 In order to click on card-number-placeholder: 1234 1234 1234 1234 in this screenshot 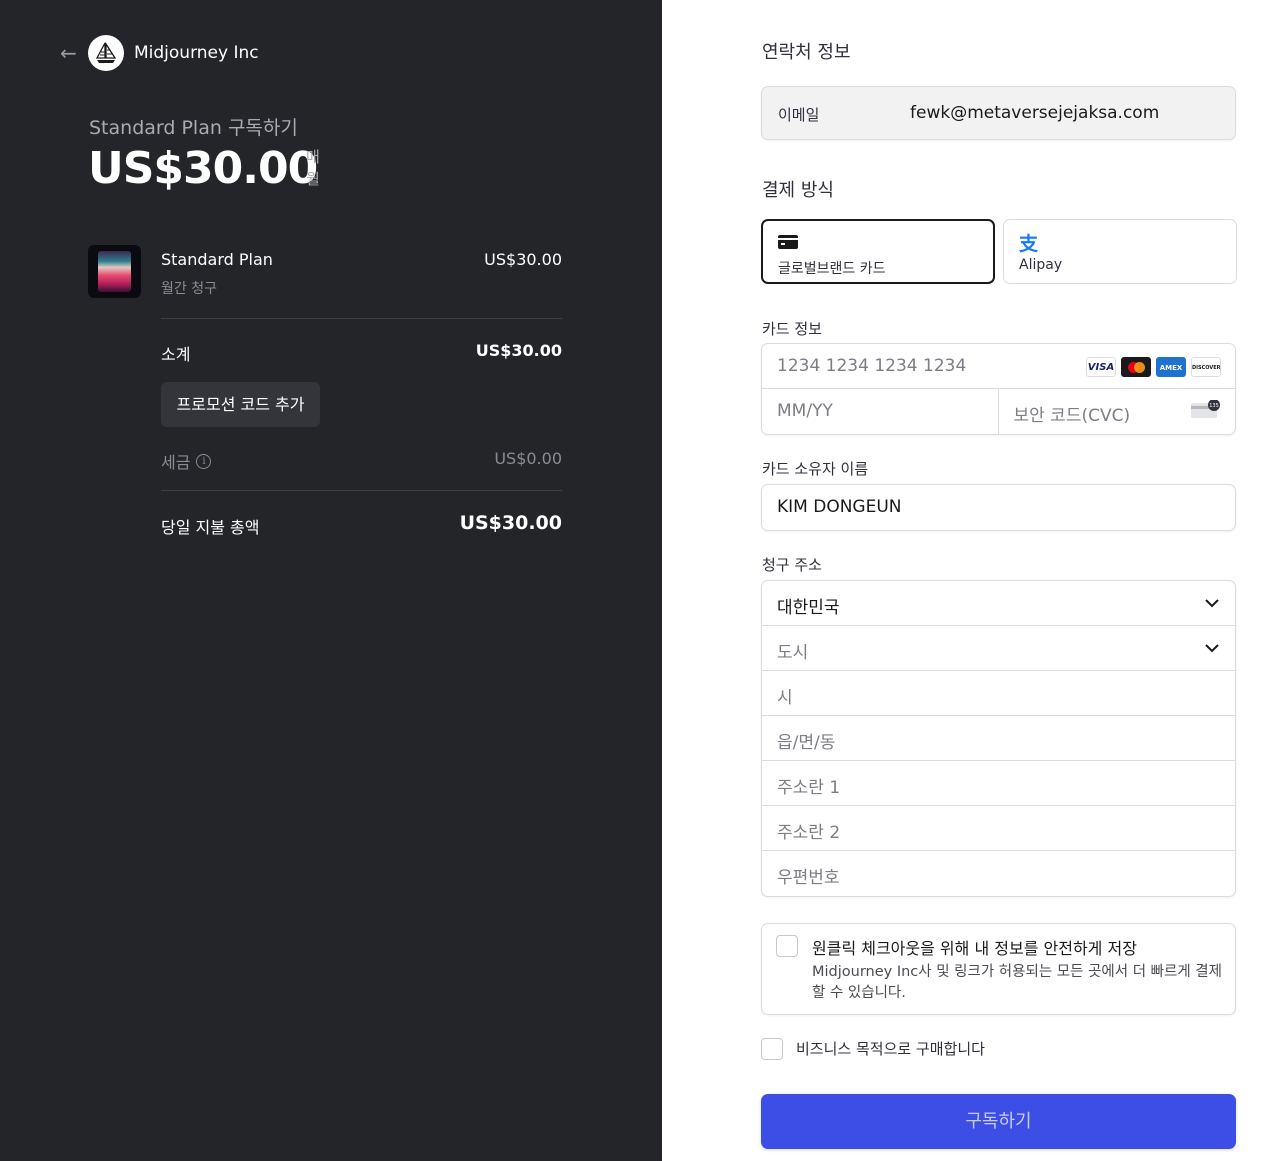, I will do `click(872, 366)`.